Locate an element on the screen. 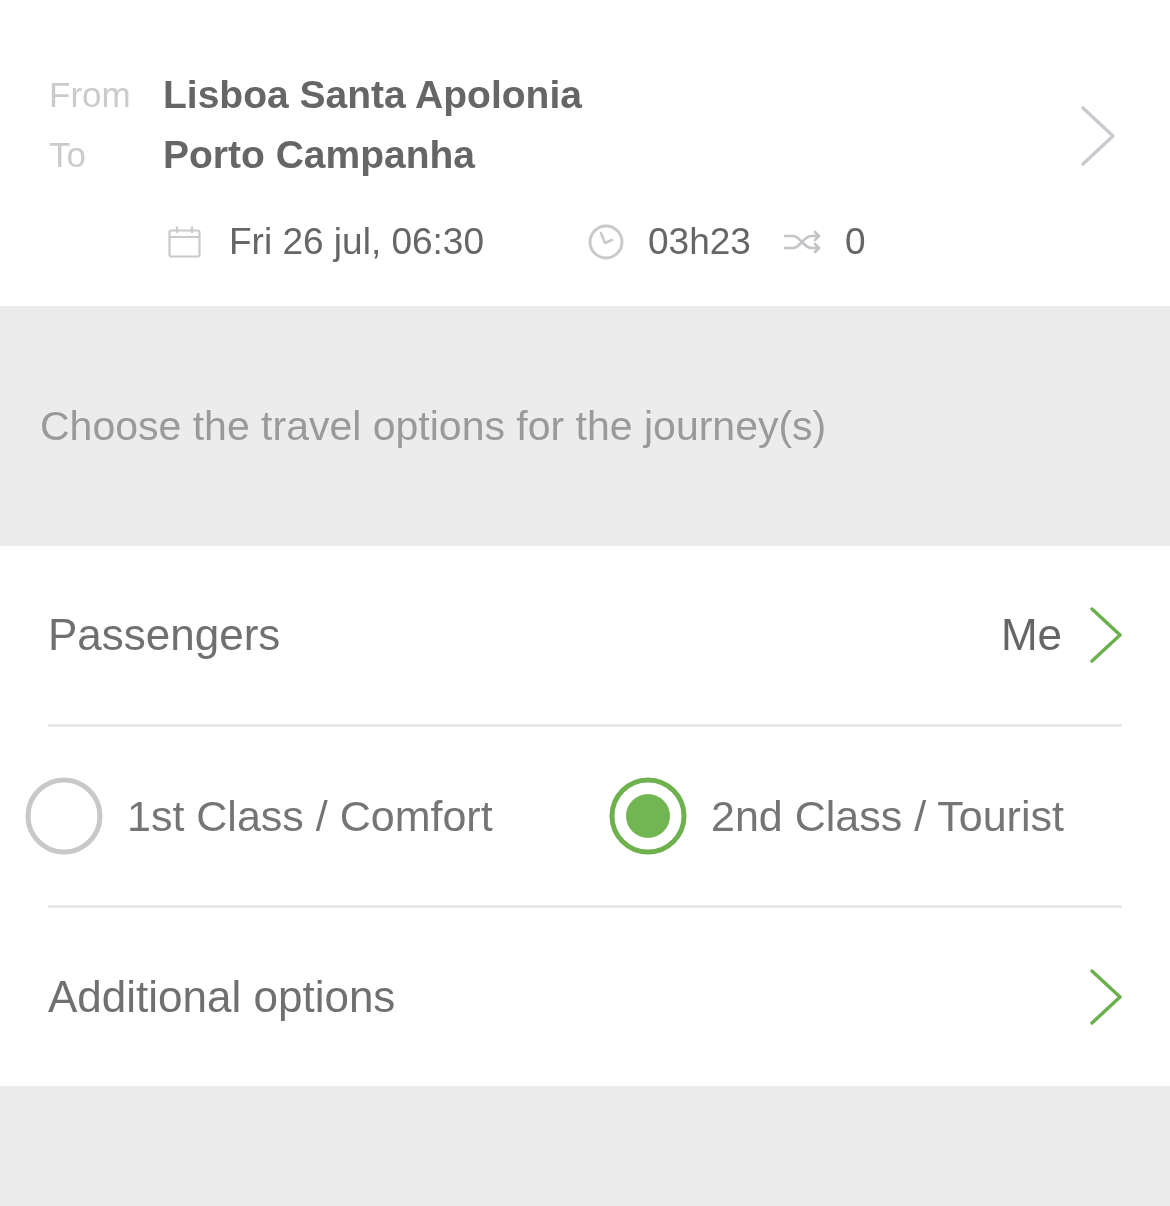 Image resolution: width=1170 pixels, height=1206 pixels. additional-options-label: Additional options is located at coordinates (222, 997).